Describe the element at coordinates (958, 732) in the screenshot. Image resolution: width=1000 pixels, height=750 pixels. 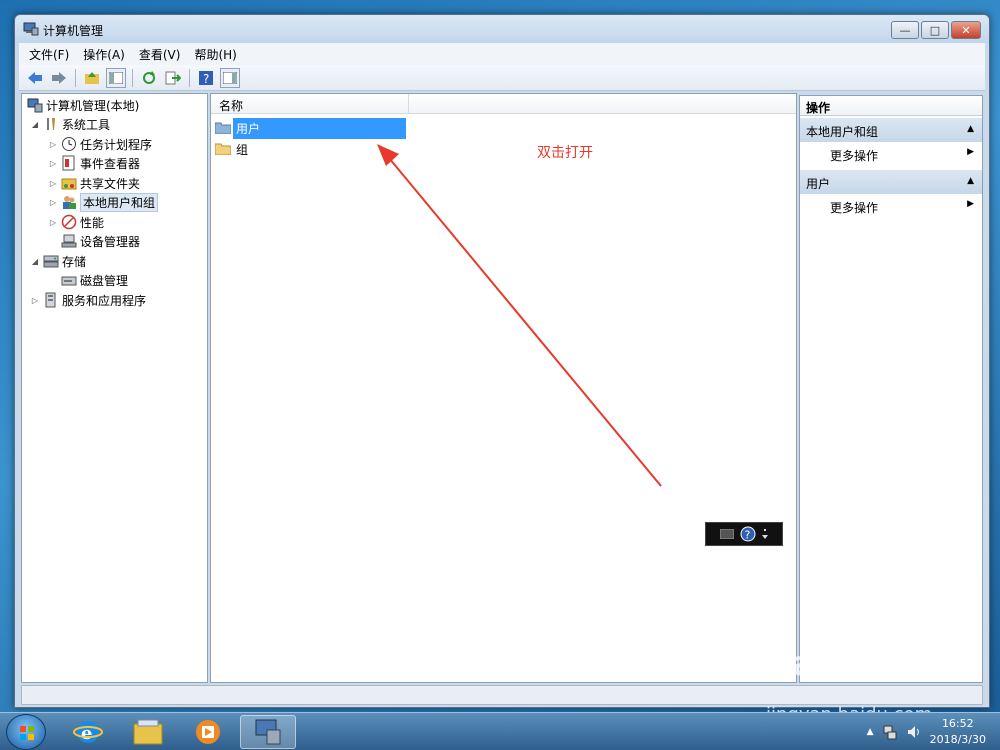
I see `clock: 16:52 2018/3/30` at that location.